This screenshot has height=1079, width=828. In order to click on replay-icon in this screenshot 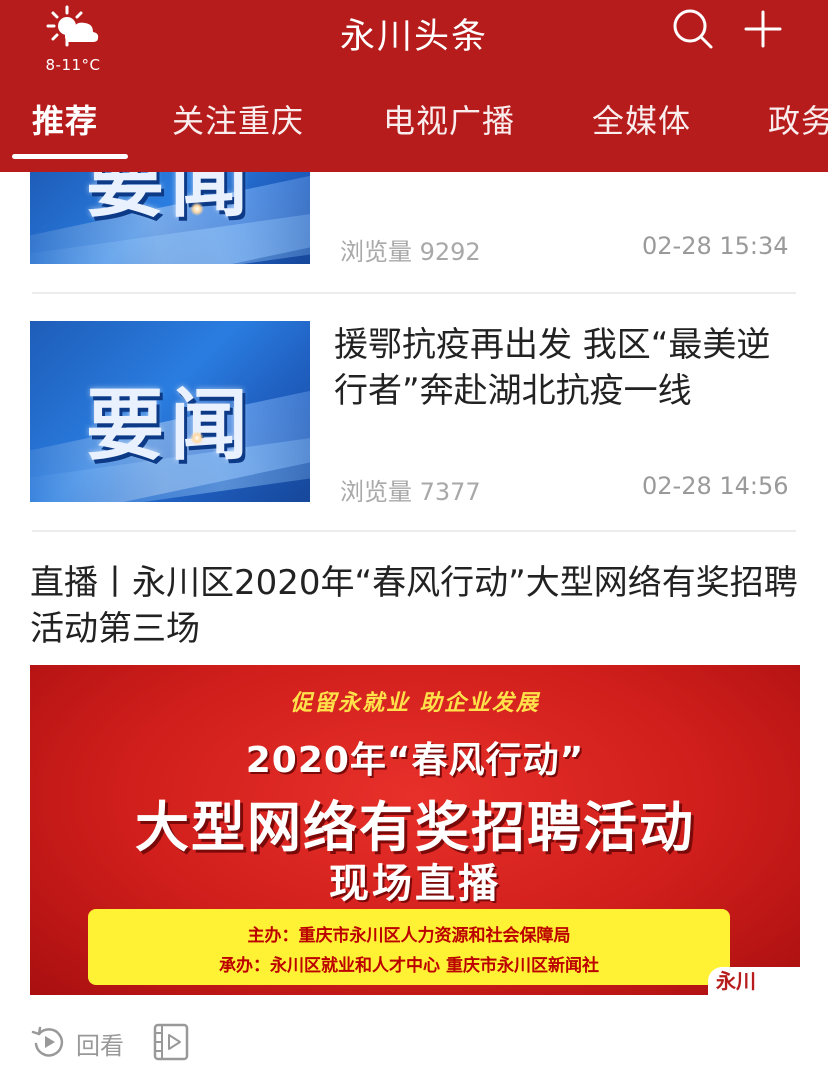, I will do `click(48, 1042)`.